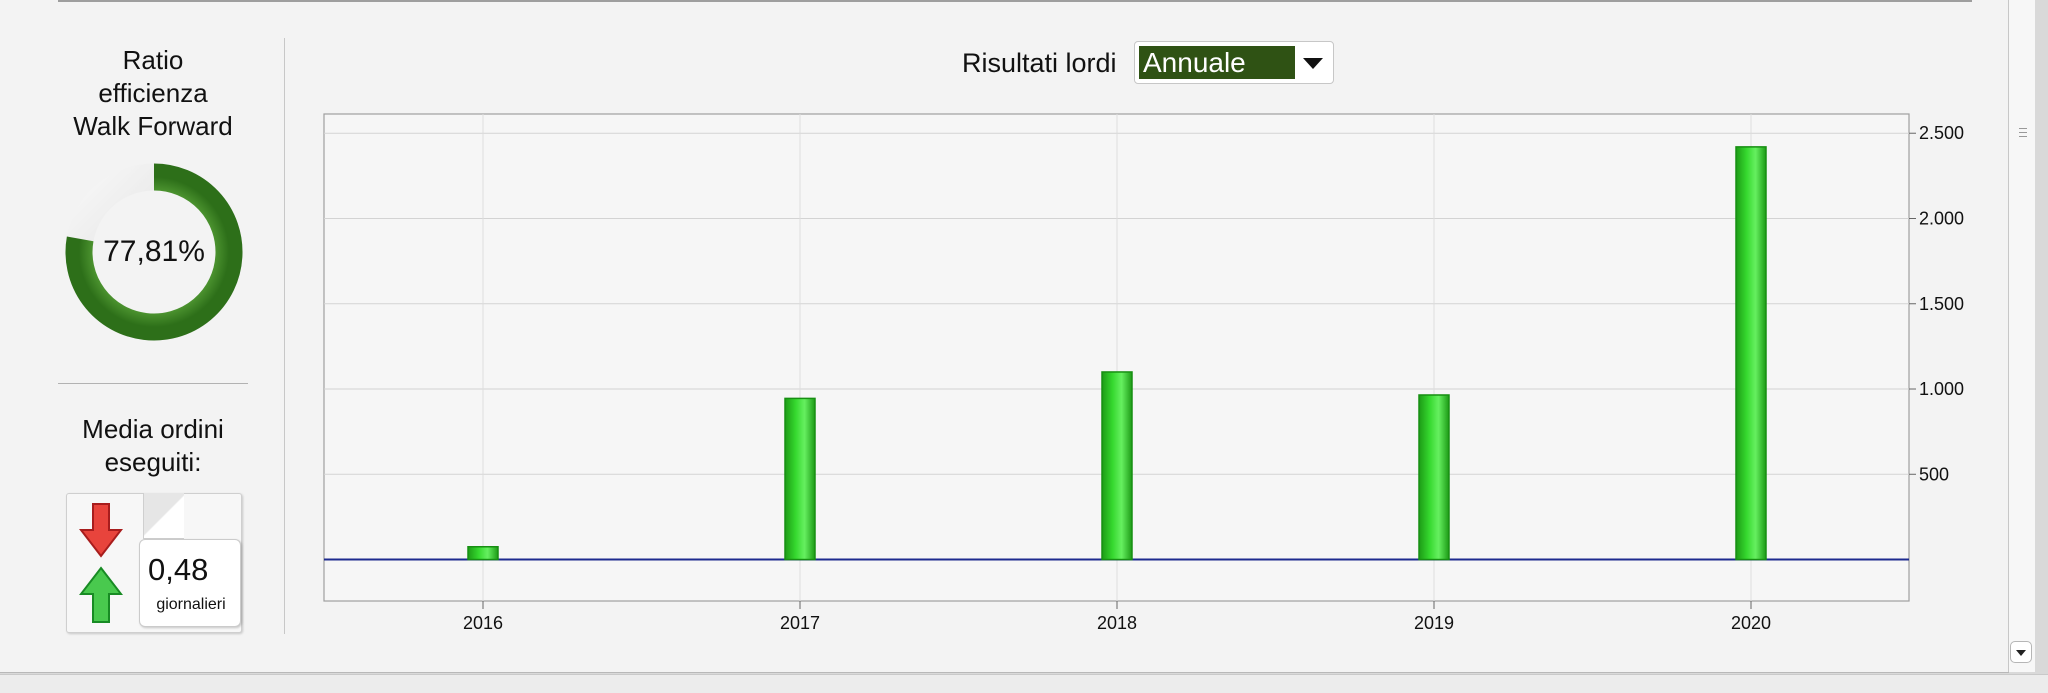 The image size is (2048, 693). Describe the element at coordinates (1024, 683) in the screenshot. I see `bottom-strip` at that location.